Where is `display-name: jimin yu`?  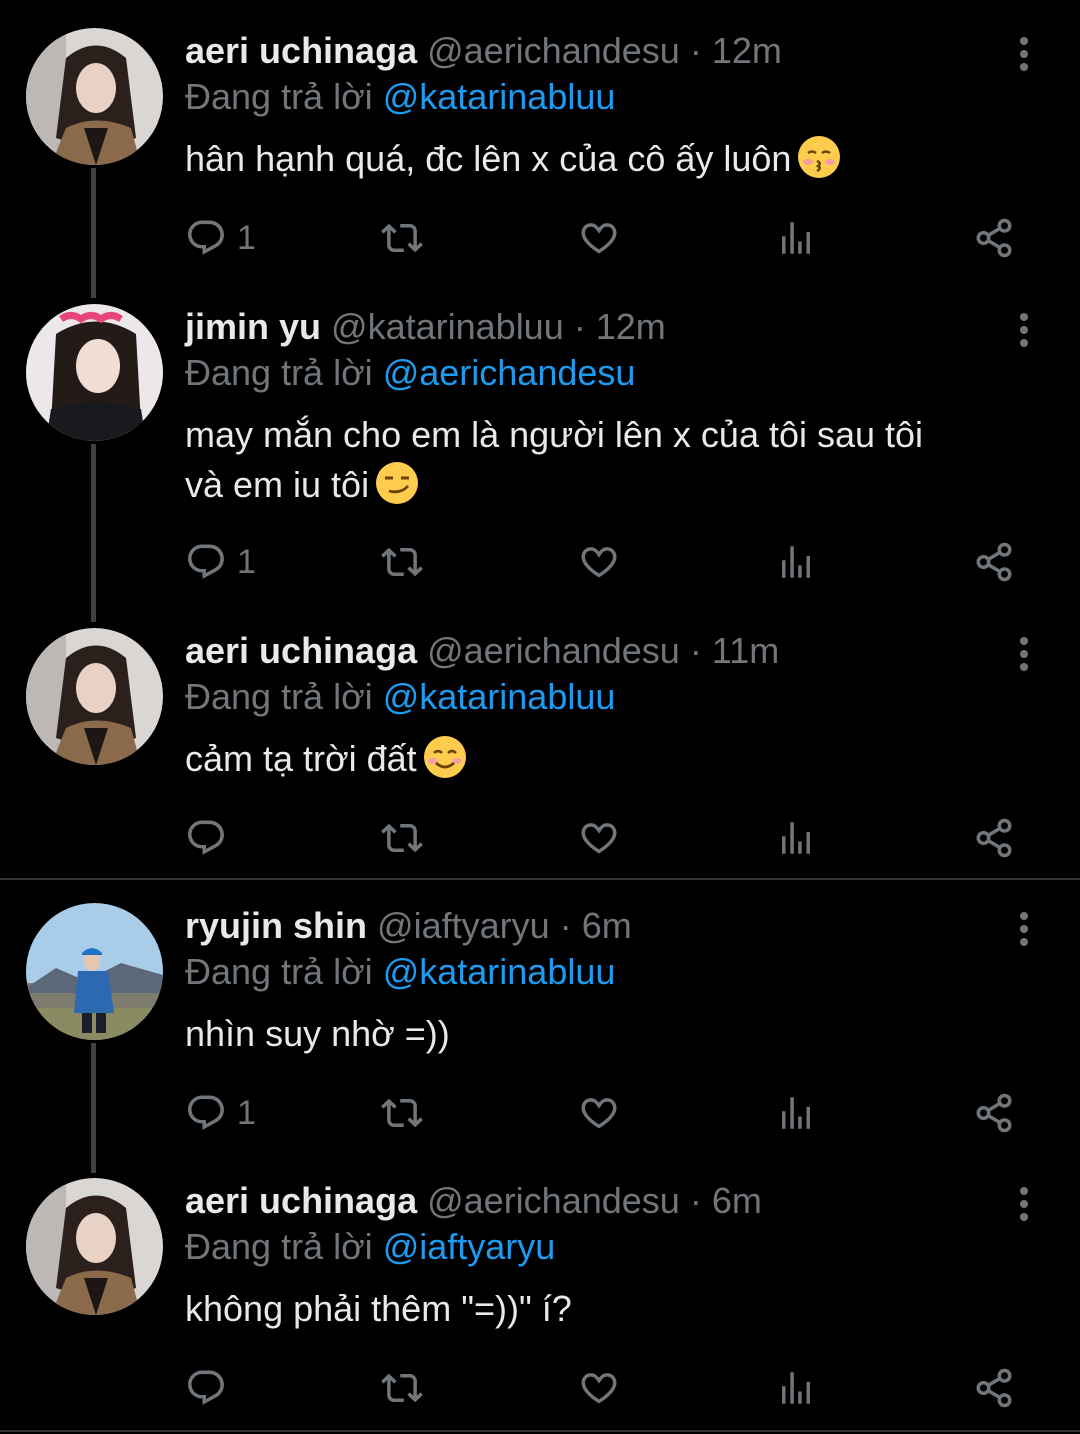 display-name: jimin yu is located at coordinates (253, 326).